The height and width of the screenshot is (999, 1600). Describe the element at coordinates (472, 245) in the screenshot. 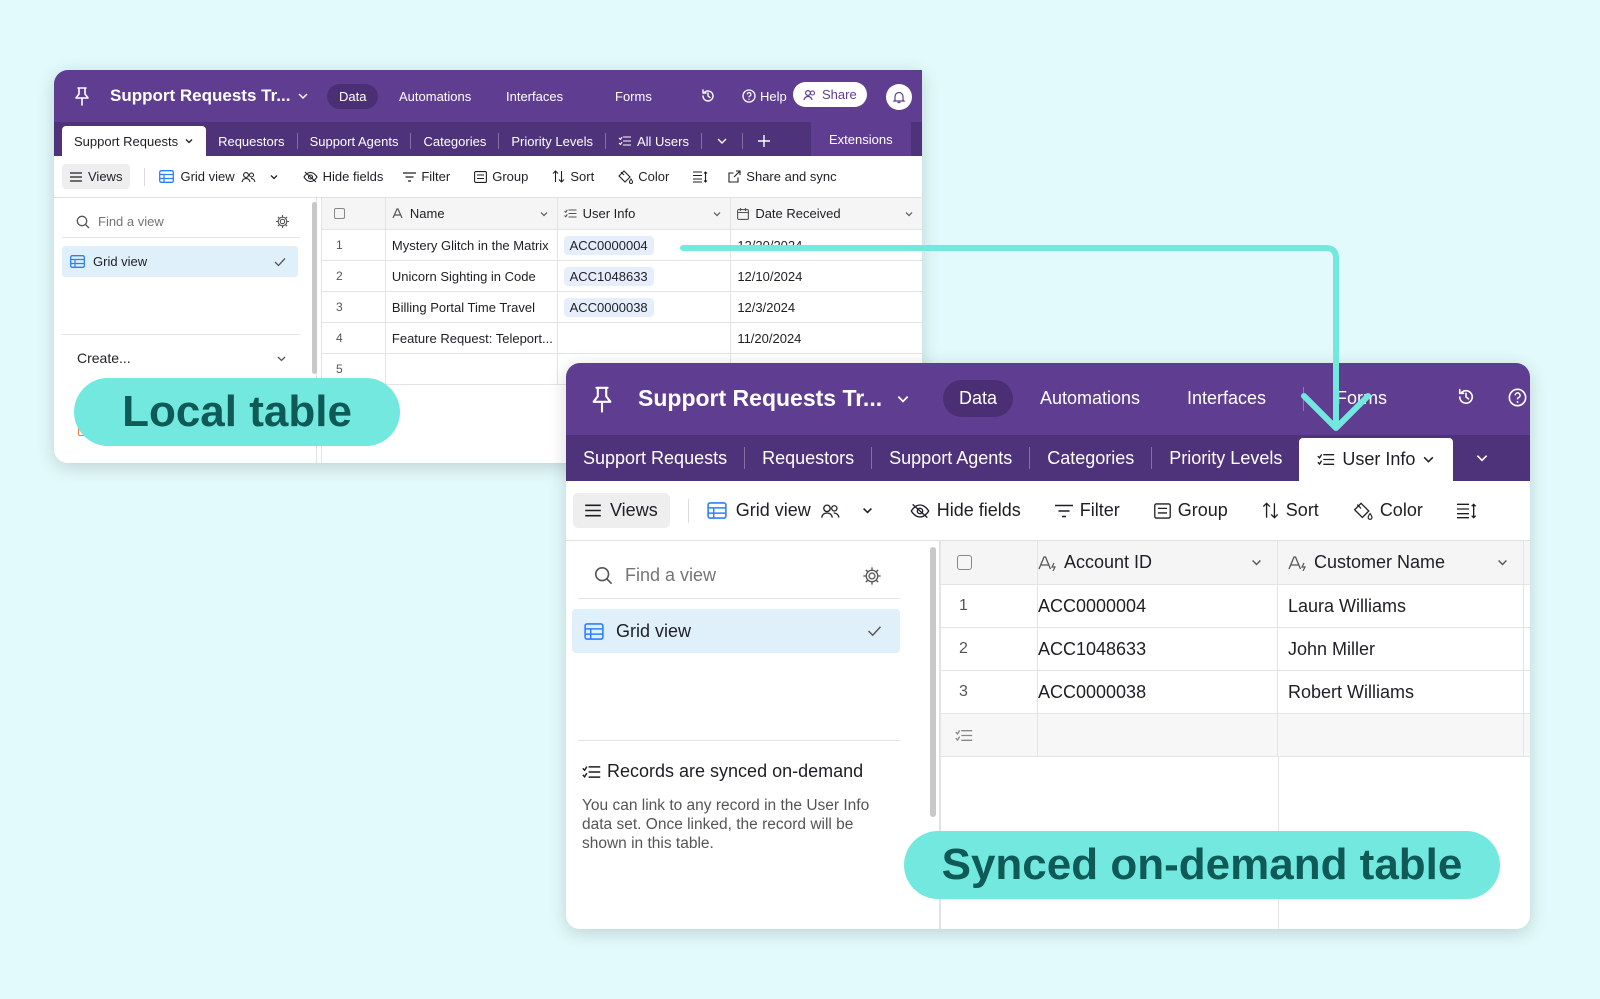

I see `name-cell: Mystery Glitch in the Matrix` at that location.